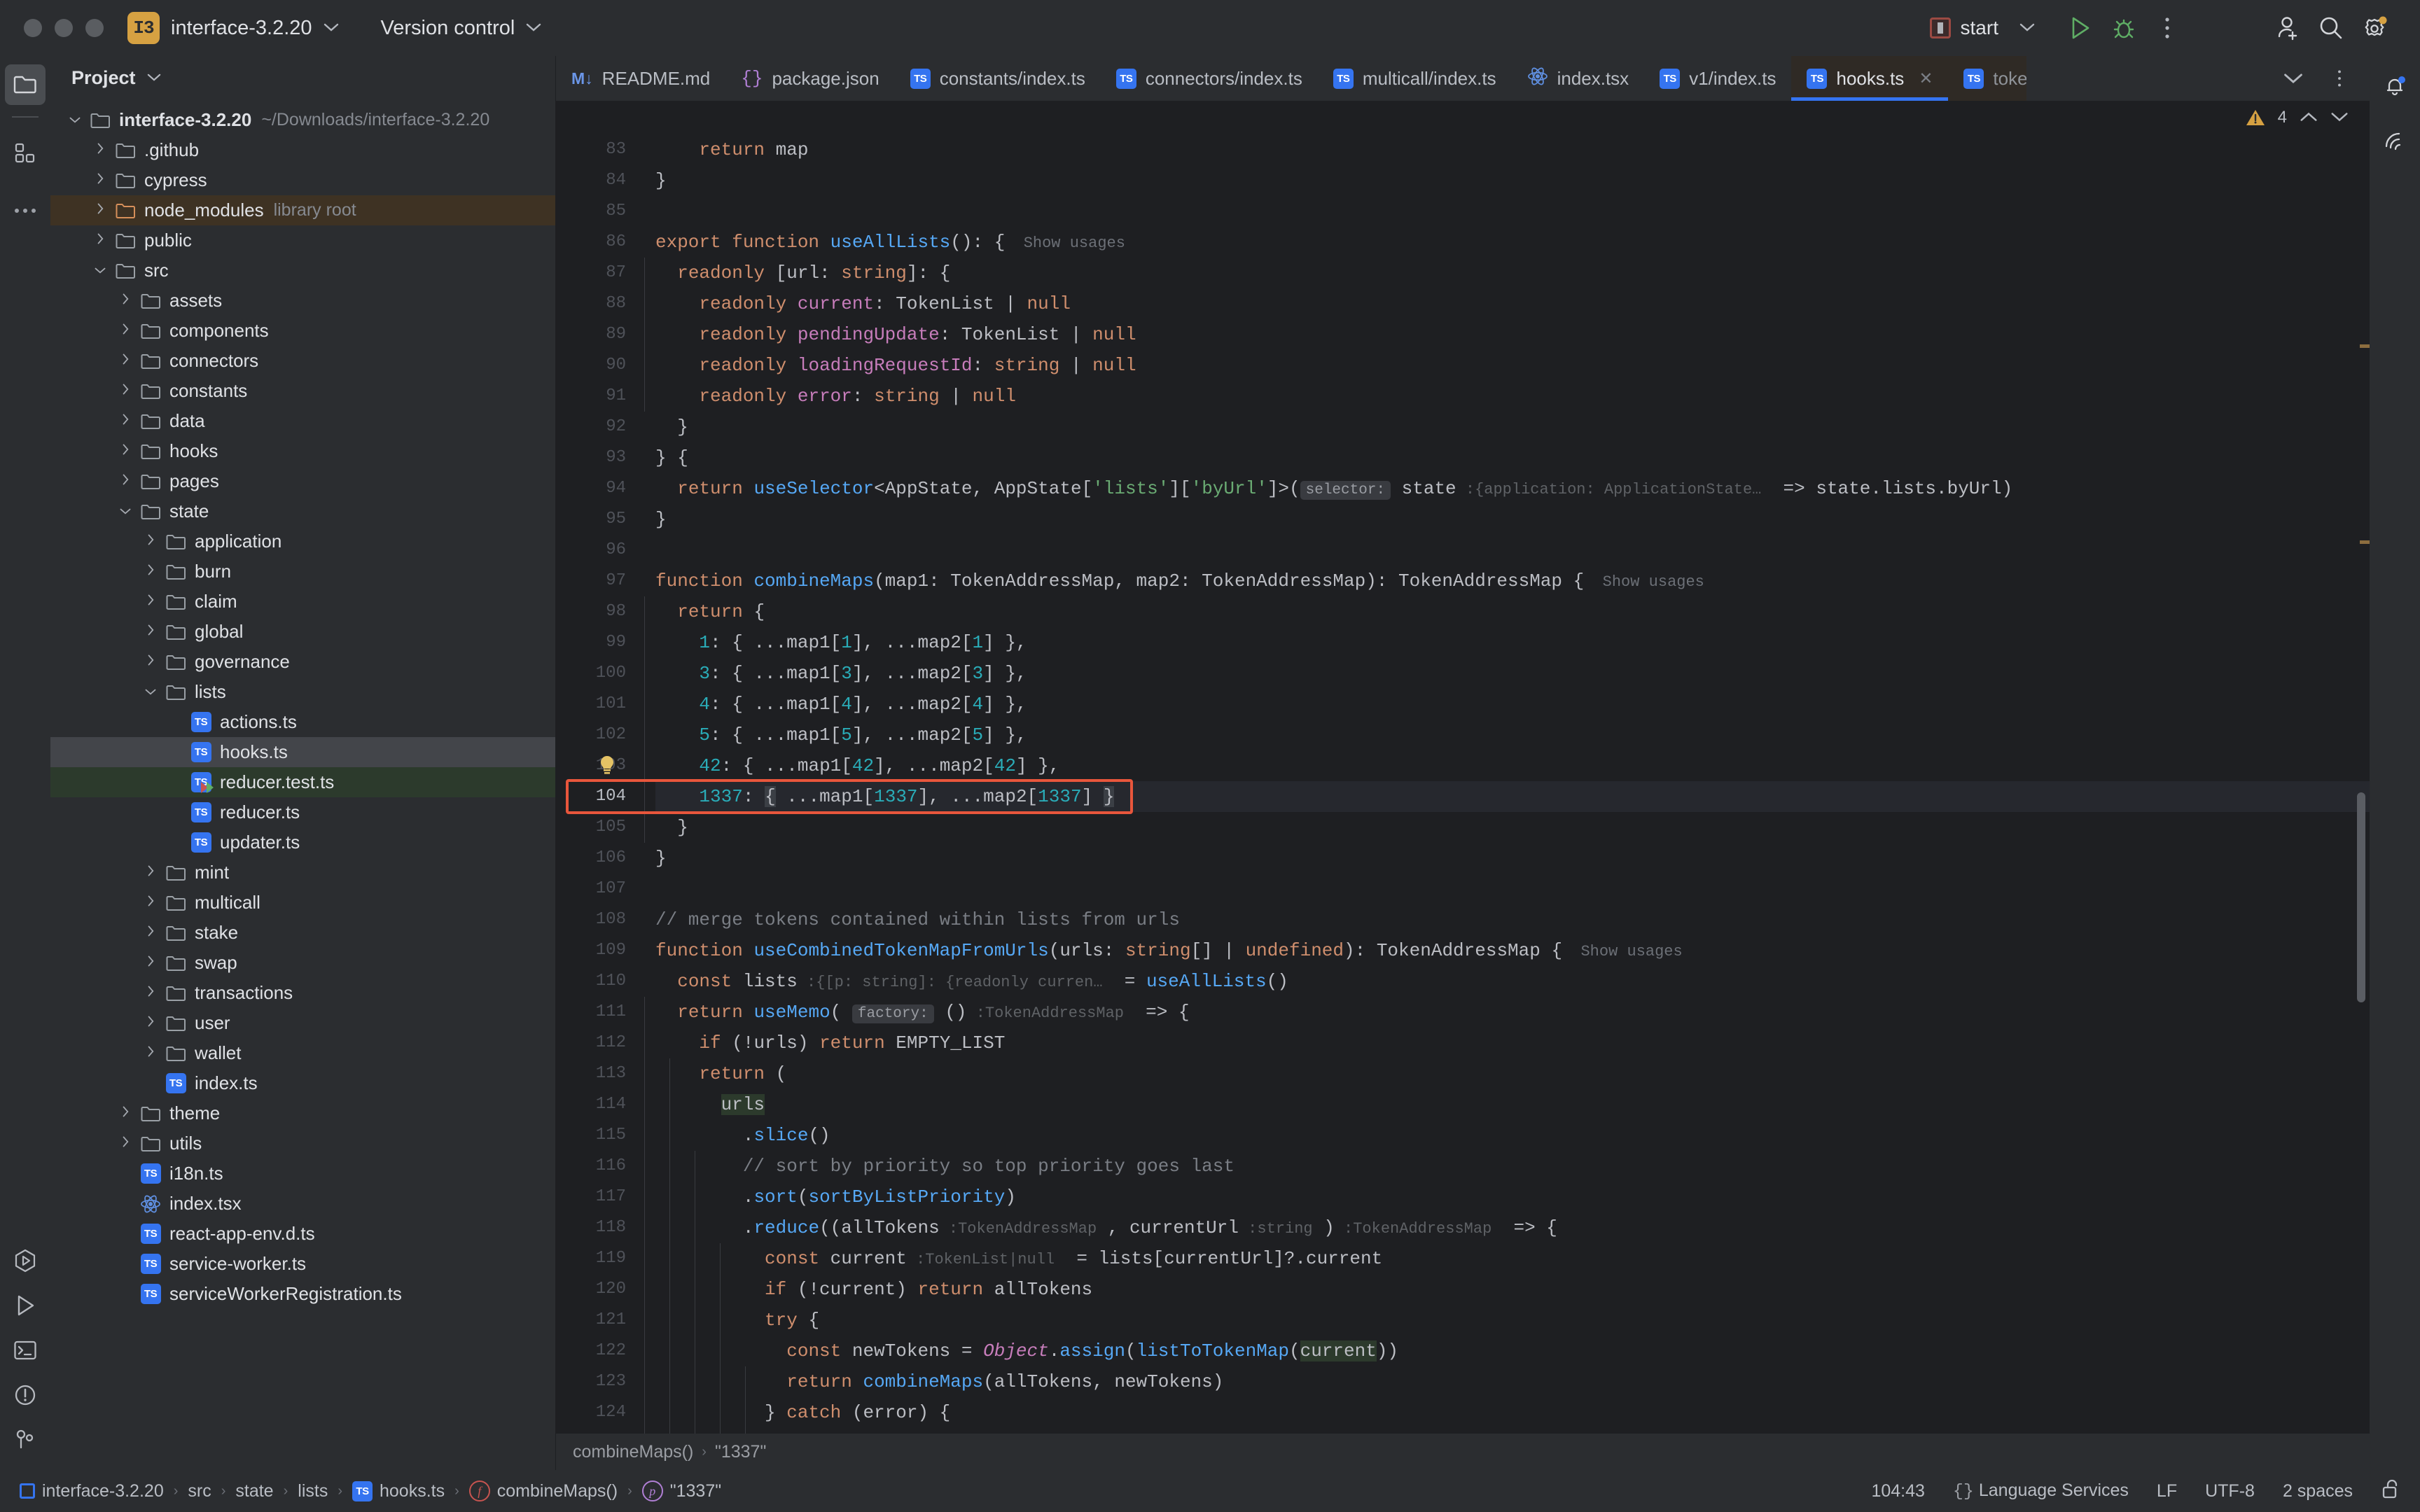 Image resolution: width=2420 pixels, height=1512 pixels. Describe the element at coordinates (2041, 1491) in the screenshot. I see `language-services-widget: {} Language Services` at that location.